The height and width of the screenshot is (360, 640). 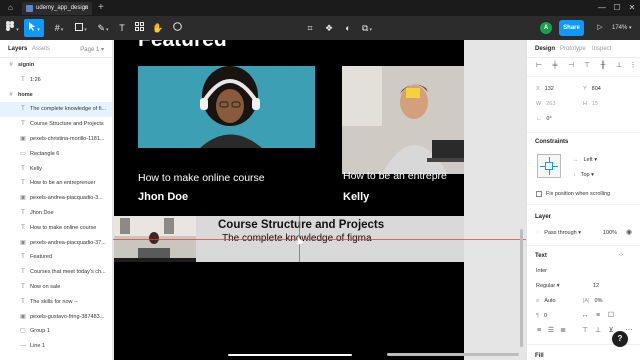 What do you see at coordinates (585, 331) in the screenshot?
I see `text-align-top-icon: ⊤` at bounding box center [585, 331].